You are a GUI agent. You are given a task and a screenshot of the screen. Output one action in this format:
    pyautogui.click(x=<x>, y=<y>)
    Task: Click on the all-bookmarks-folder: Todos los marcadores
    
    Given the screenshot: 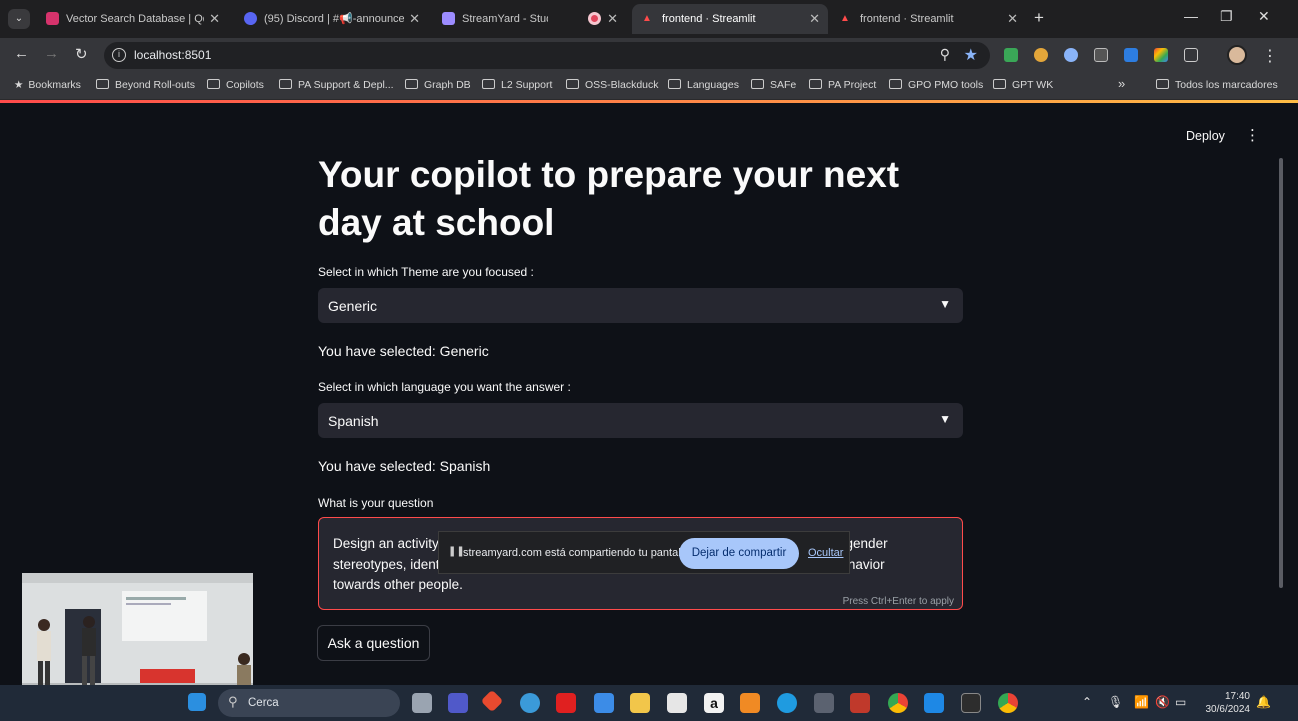 What is the action you would take?
    pyautogui.click(x=1217, y=85)
    